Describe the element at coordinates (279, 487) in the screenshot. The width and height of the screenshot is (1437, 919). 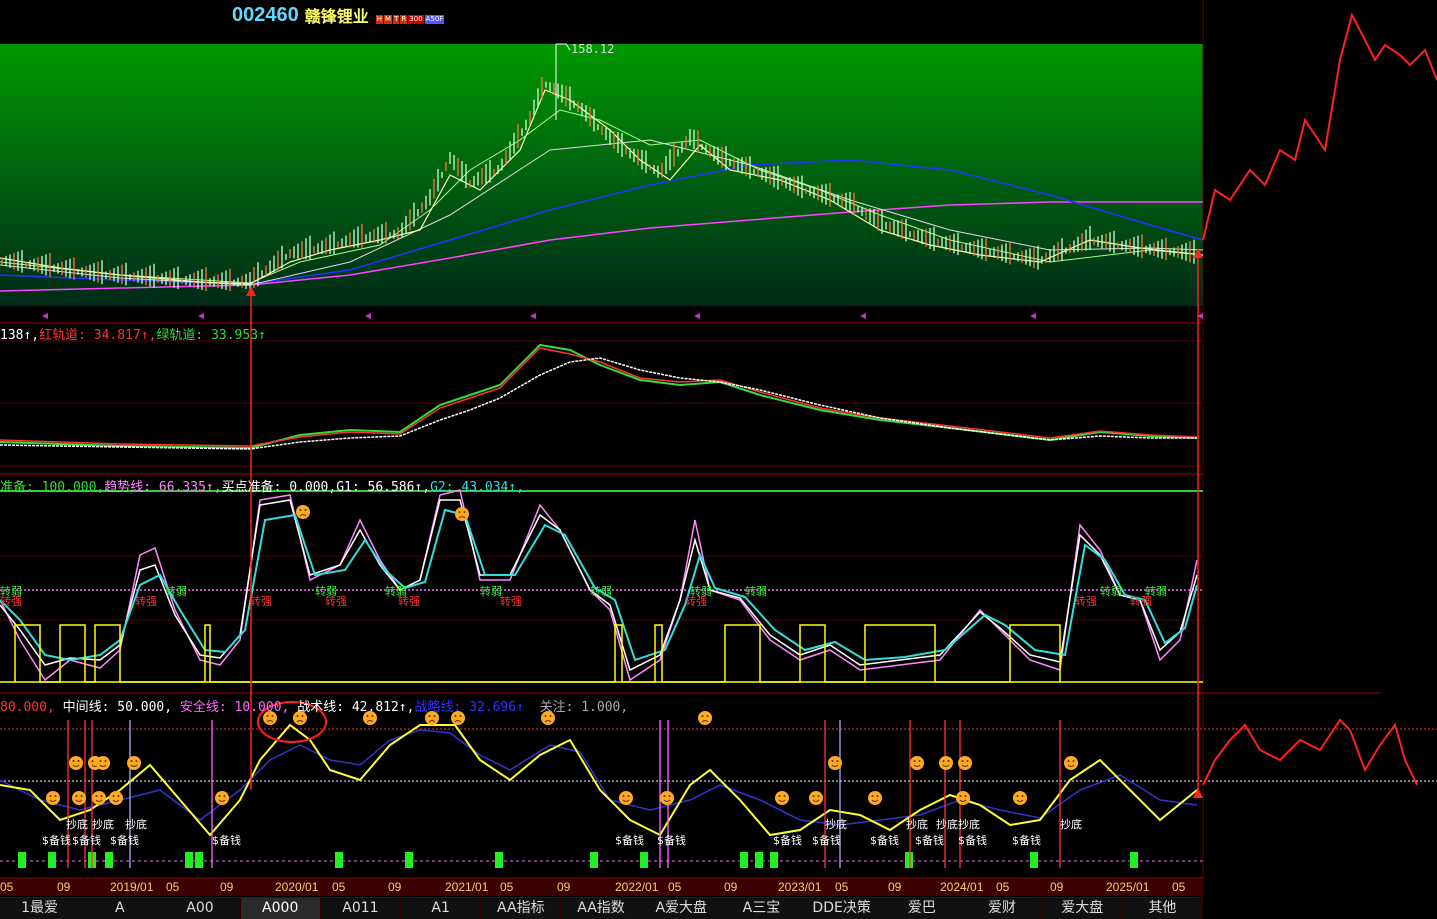
I see `legend-buy-prepare: 买点准备: 0.000,` at that location.